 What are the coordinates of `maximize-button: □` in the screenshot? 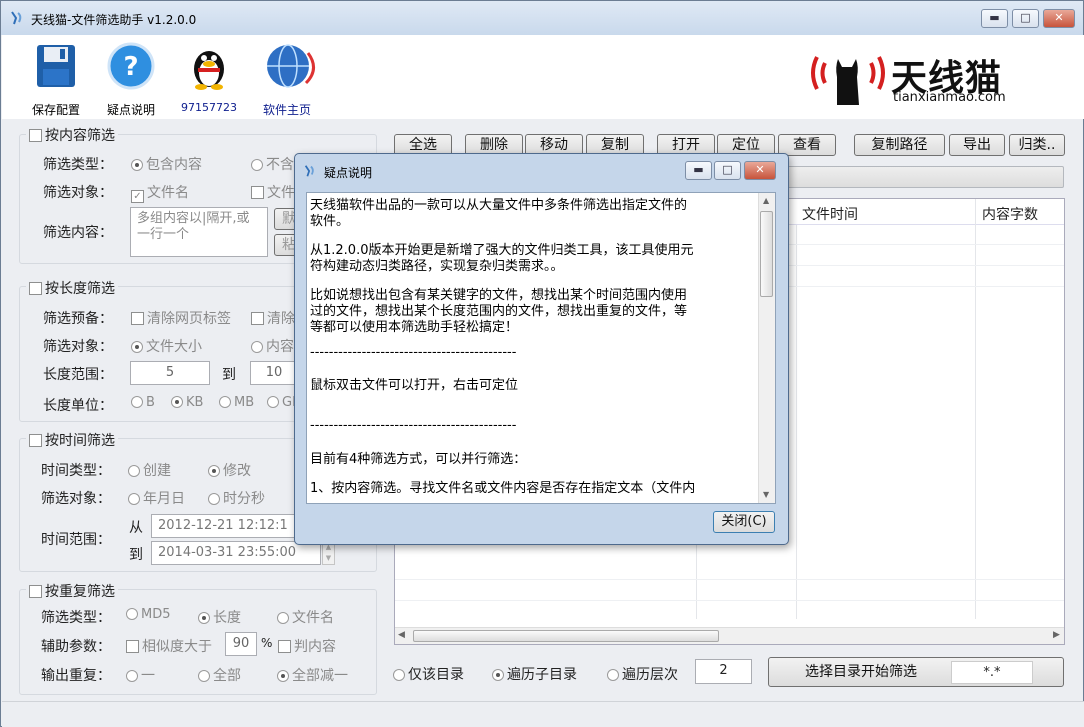 It's located at (1025, 18).